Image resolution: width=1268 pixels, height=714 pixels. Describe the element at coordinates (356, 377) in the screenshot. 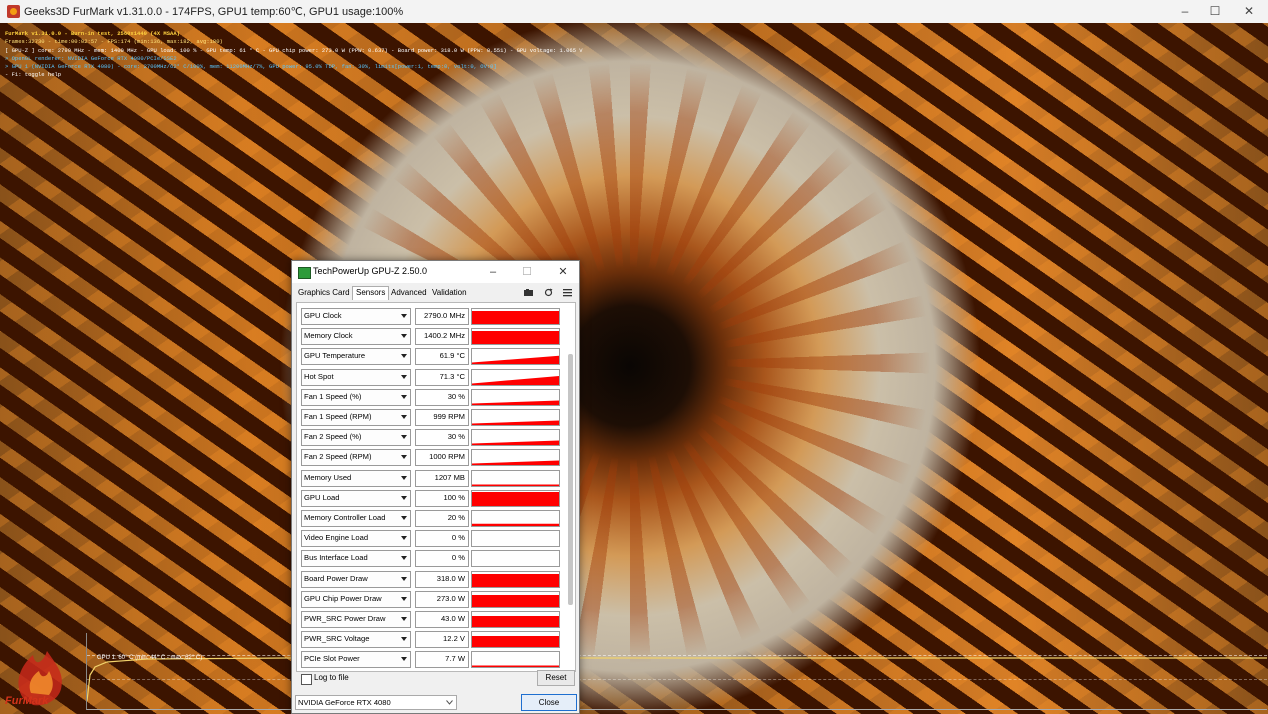

I see `sensor-name-dropdown: Hot Spot` at that location.